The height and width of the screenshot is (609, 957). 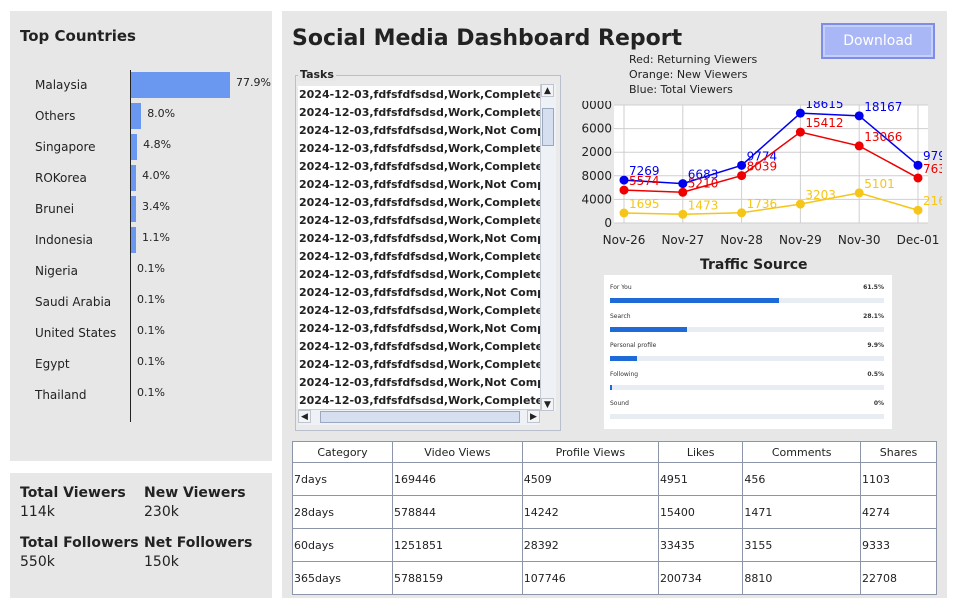 What do you see at coordinates (548, 247) in the screenshot?
I see `tasks-vertical-scrollbar: ▲ ▼` at bounding box center [548, 247].